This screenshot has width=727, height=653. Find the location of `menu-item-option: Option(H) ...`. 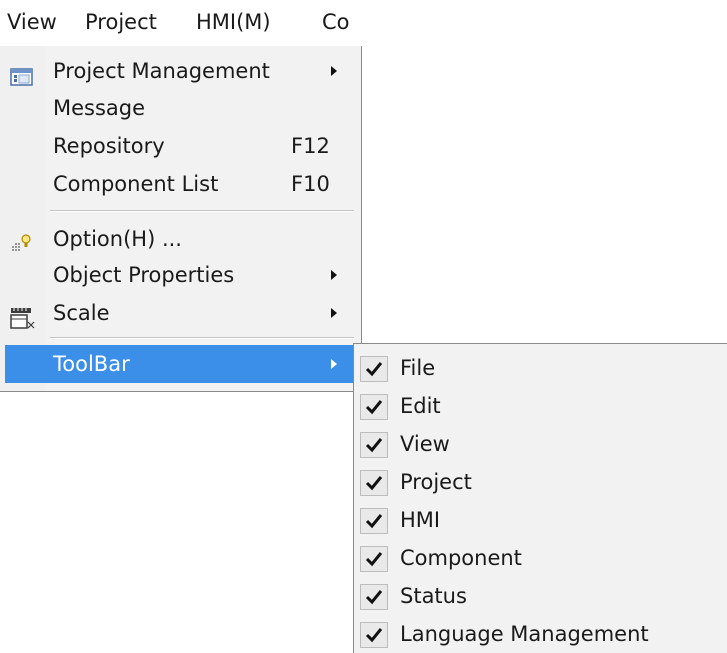

menu-item-option: Option(H) ... is located at coordinates (179, 239).